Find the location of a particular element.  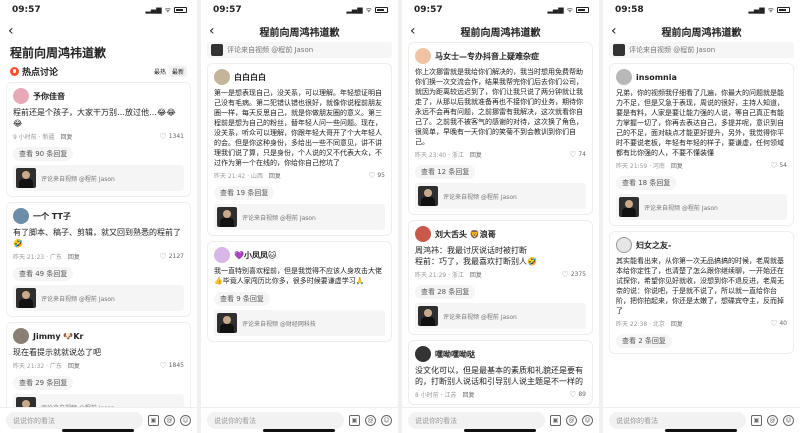

comment-user: Jimmy 🐶Kr is located at coordinates (98, 336).